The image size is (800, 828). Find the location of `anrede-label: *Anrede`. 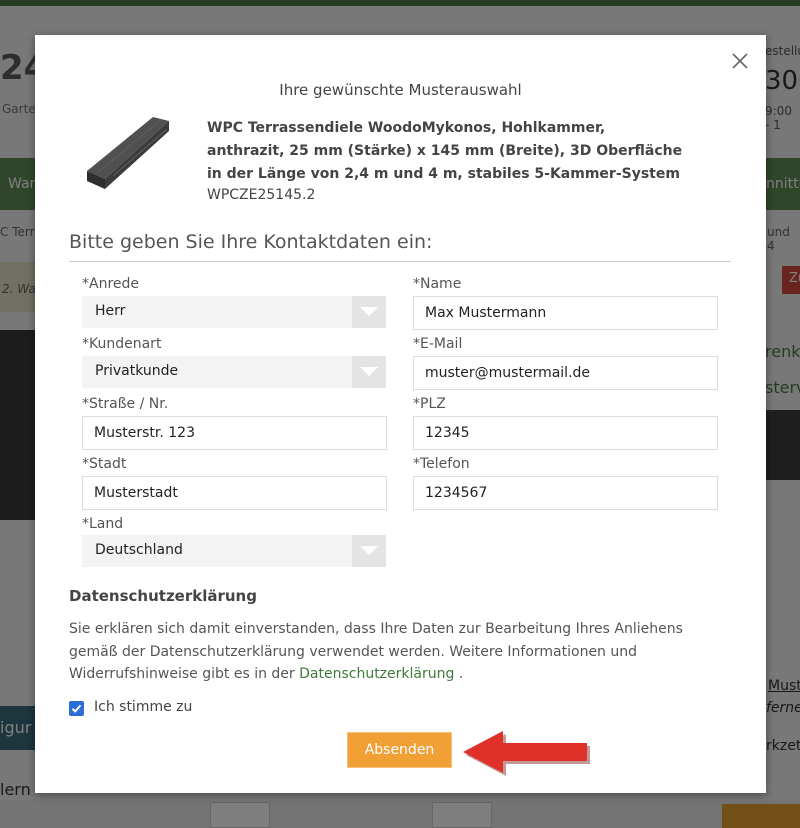

anrede-label: *Anrede is located at coordinates (111, 284).